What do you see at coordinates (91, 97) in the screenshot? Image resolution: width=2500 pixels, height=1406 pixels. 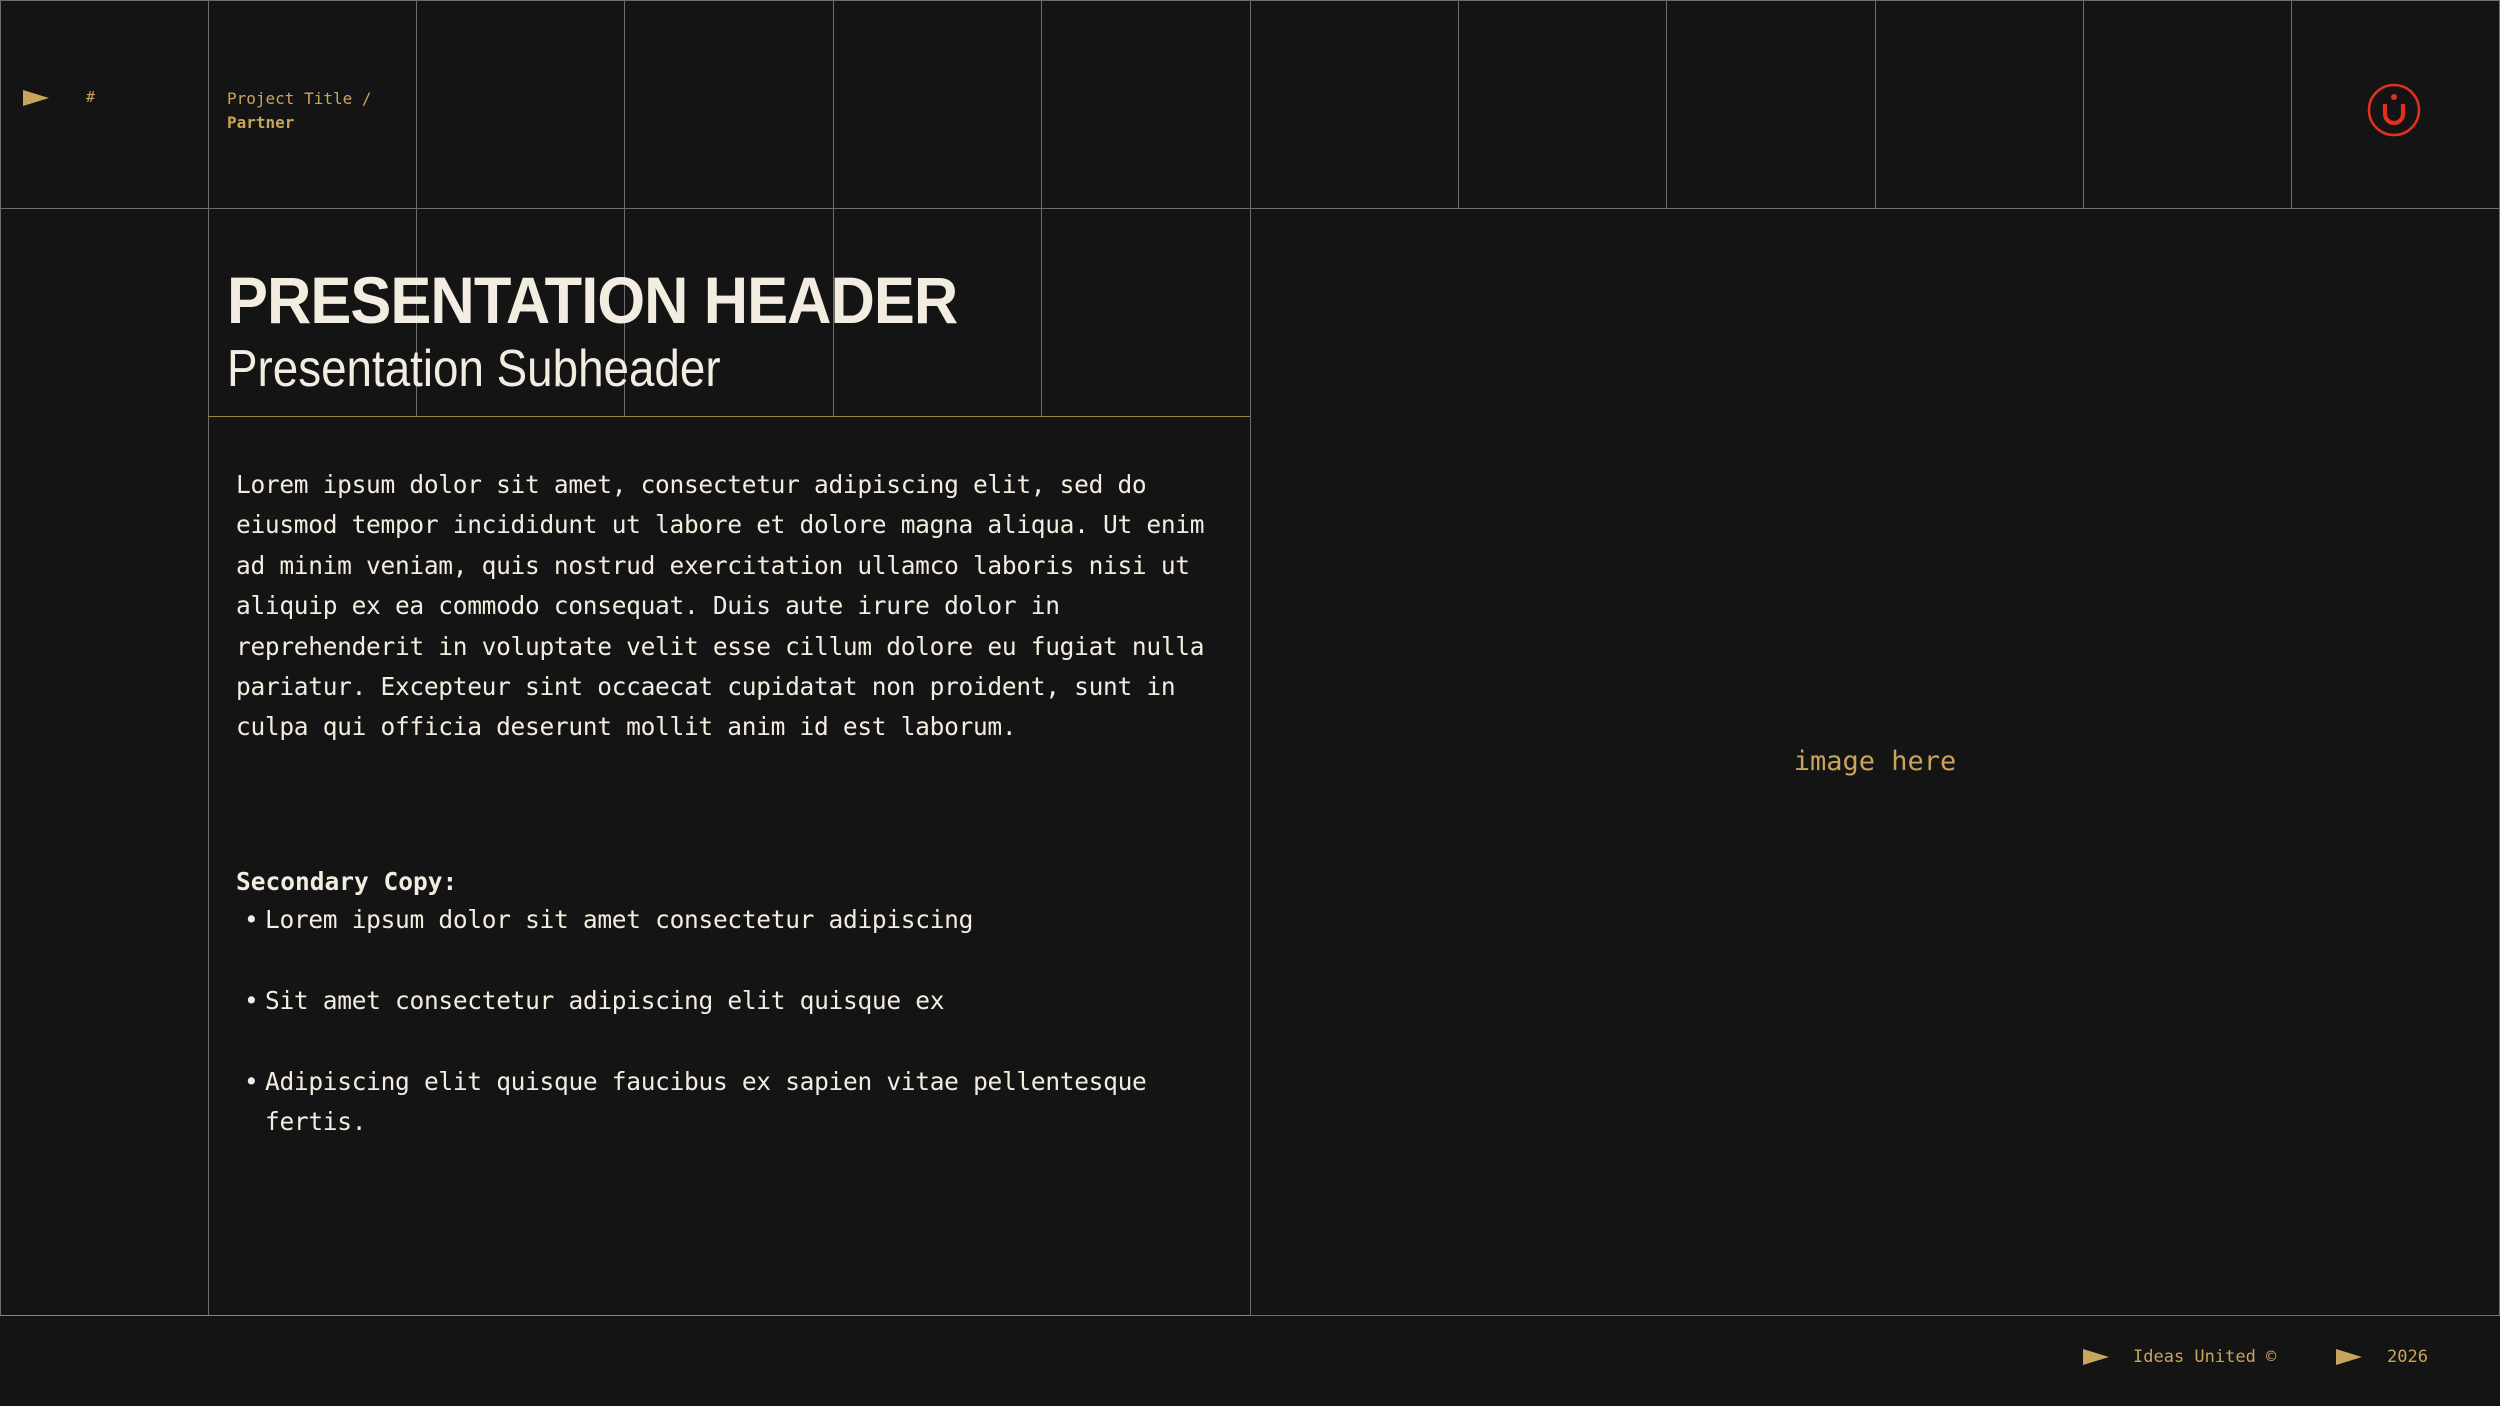 I see `slide-number-marker: #` at bounding box center [91, 97].